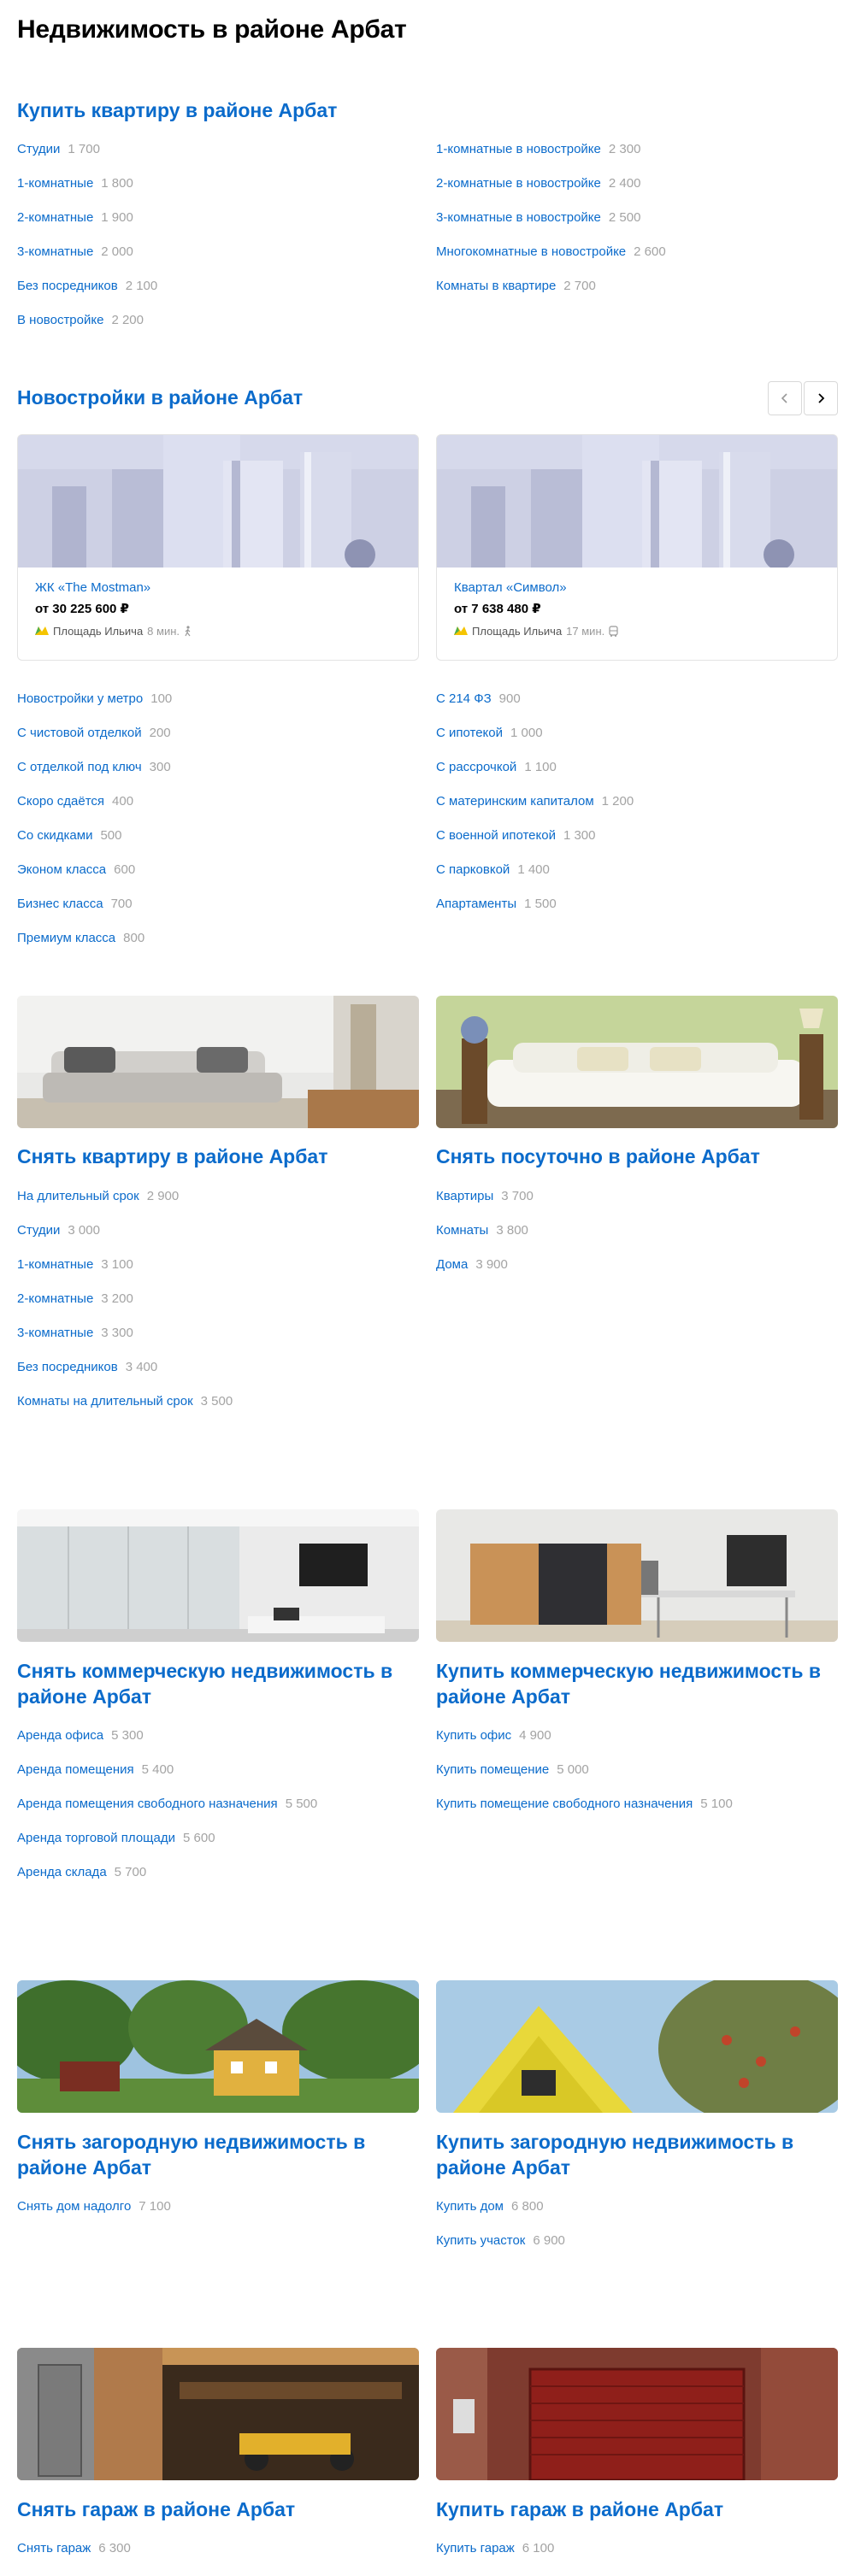 The image size is (855, 2576). I want to click on rent-garage-title: Снять гараж в районе Арбат, so click(156, 2509).